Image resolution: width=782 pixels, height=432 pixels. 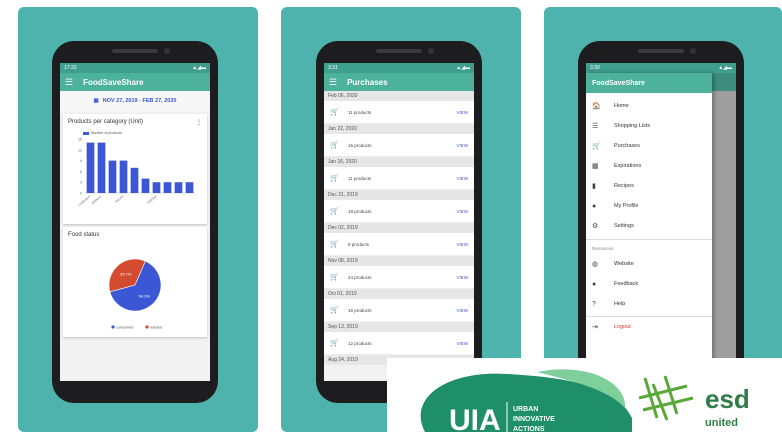 I want to click on uia-text: ACTIONS, so click(x=529, y=429).